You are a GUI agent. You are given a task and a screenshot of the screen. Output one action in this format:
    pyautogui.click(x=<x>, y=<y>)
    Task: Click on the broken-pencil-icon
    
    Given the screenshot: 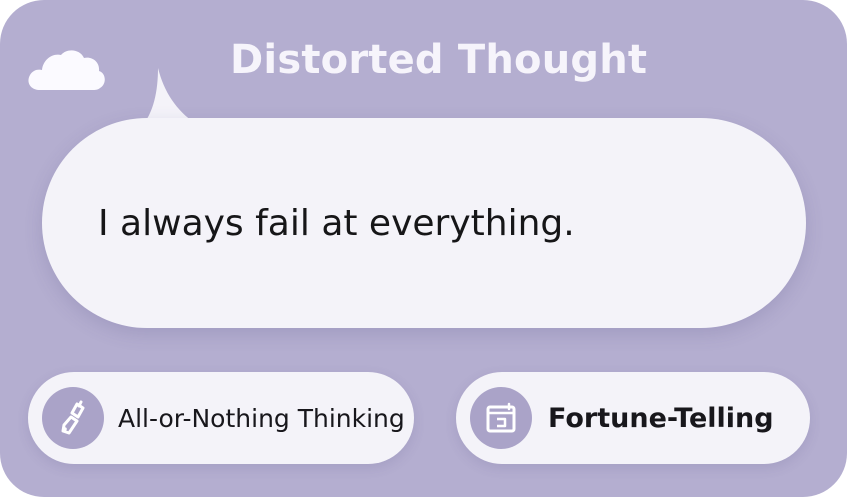 What is the action you would take?
    pyautogui.click(x=73, y=418)
    